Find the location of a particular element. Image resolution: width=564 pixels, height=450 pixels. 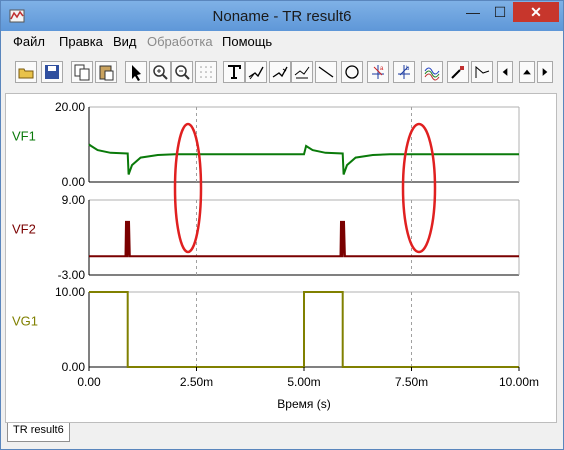

scroll-up-icon is located at coordinates (527, 72).